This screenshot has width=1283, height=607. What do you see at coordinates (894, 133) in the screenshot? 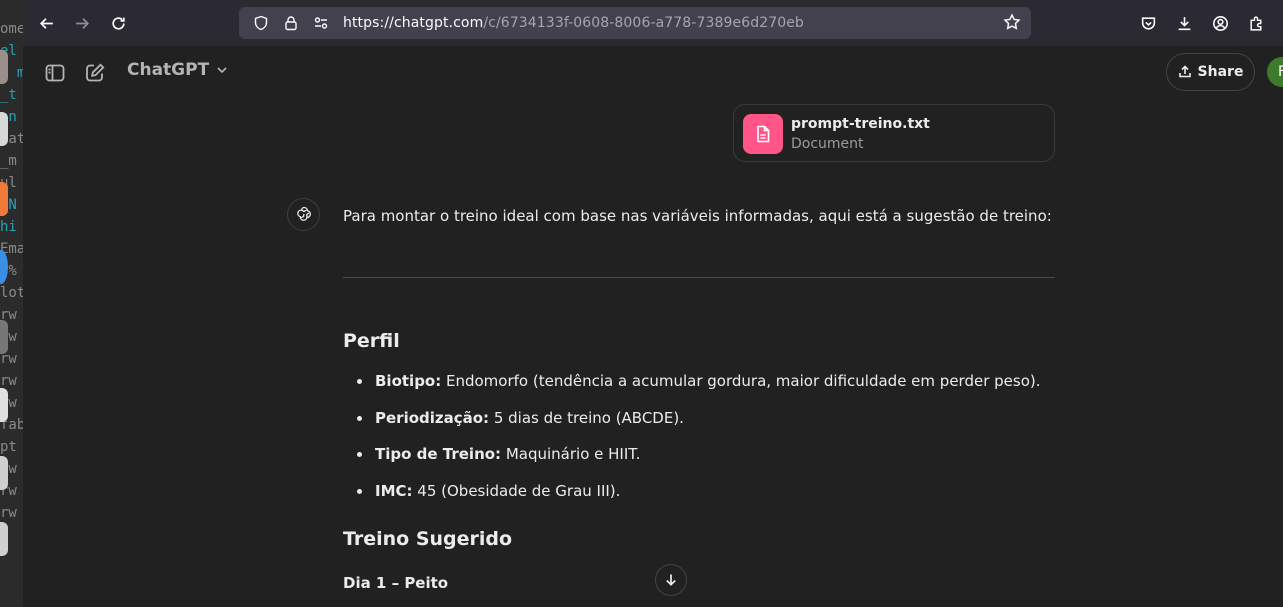
I see `file-attachment-card: prompt-treino.txt Document` at bounding box center [894, 133].